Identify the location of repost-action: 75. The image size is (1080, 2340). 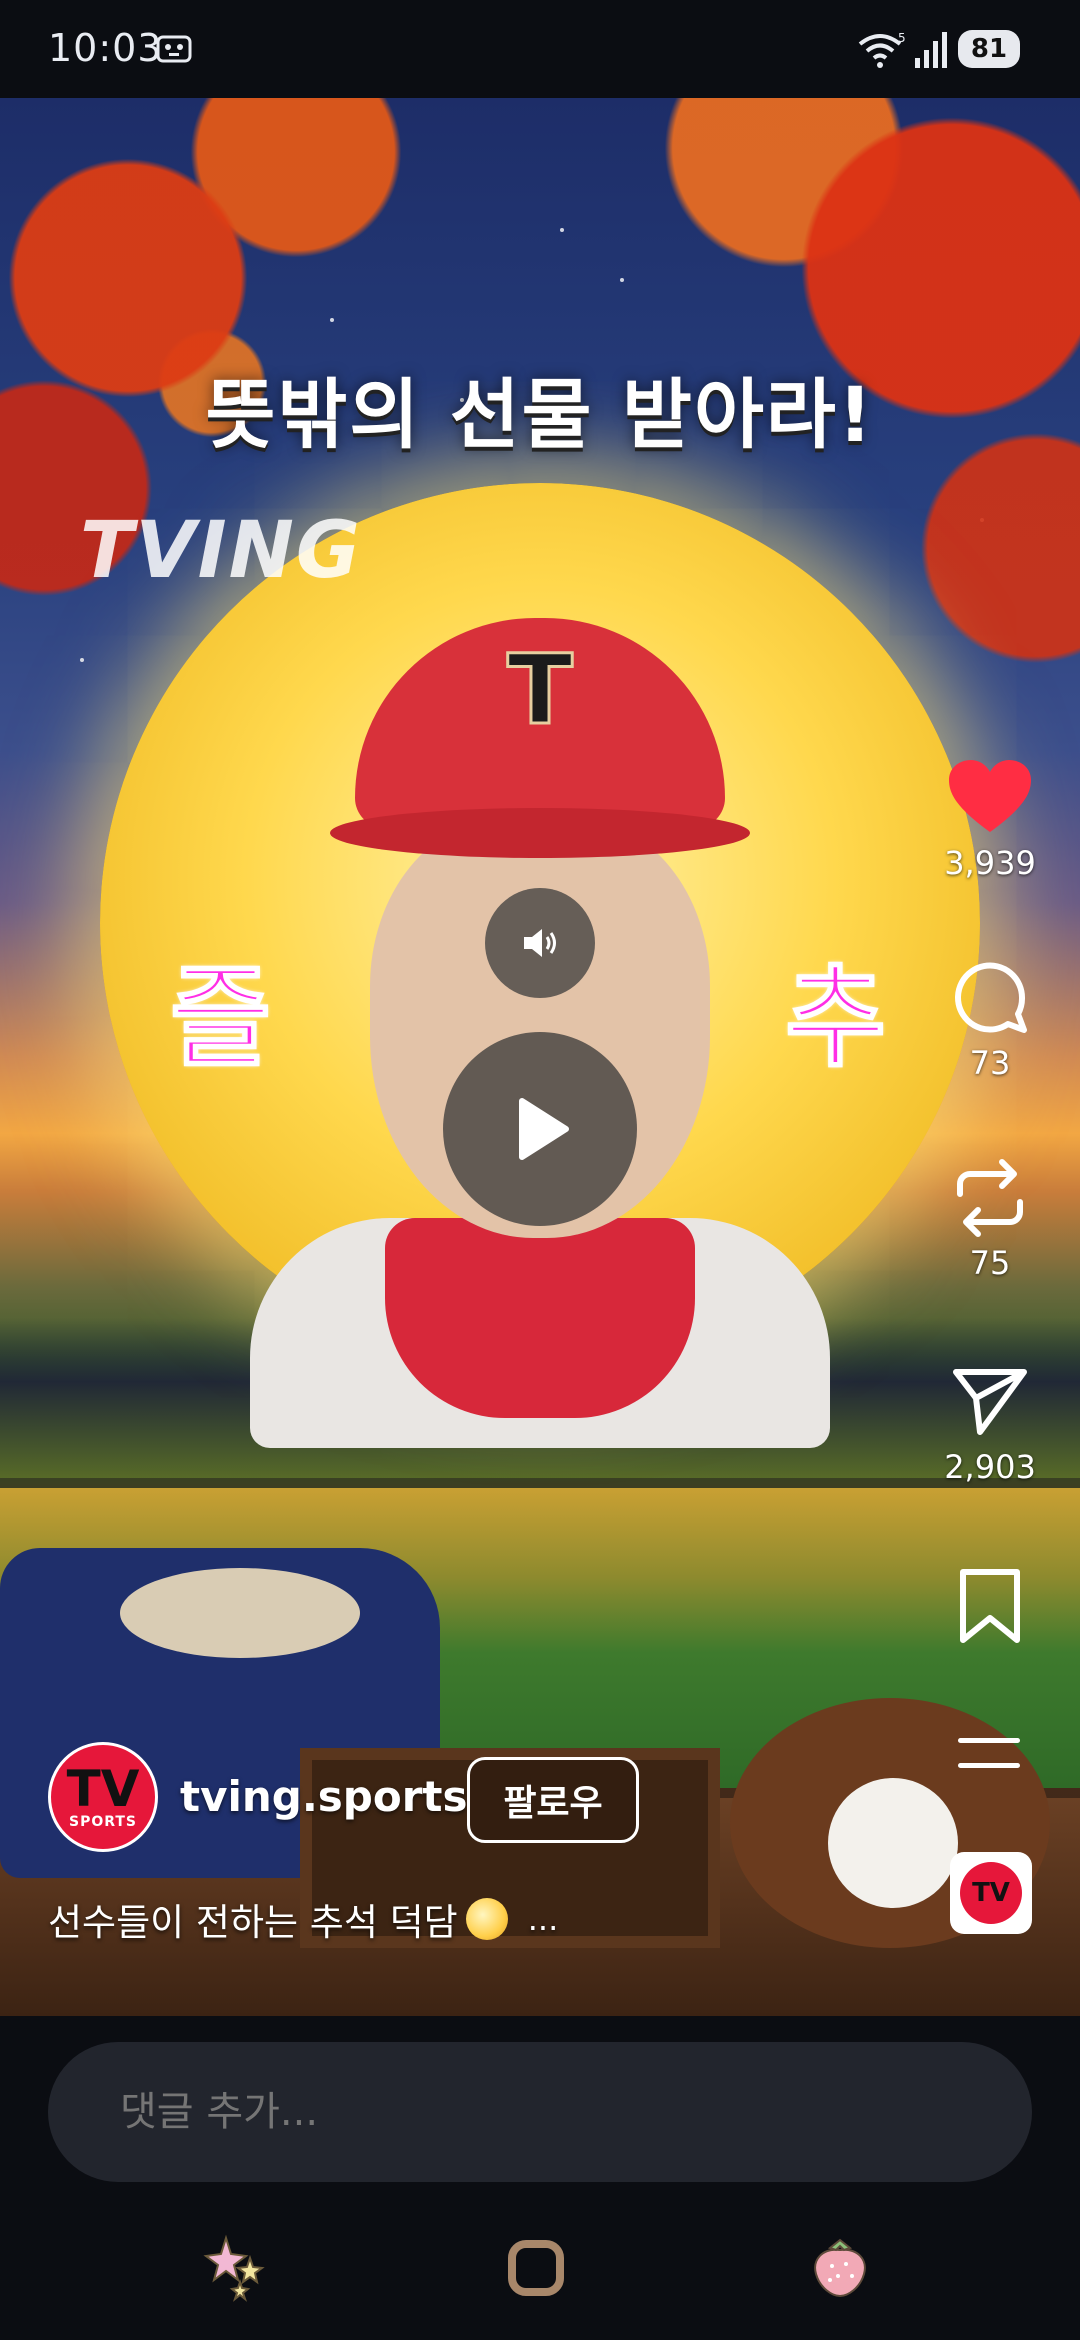
(990, 1220).